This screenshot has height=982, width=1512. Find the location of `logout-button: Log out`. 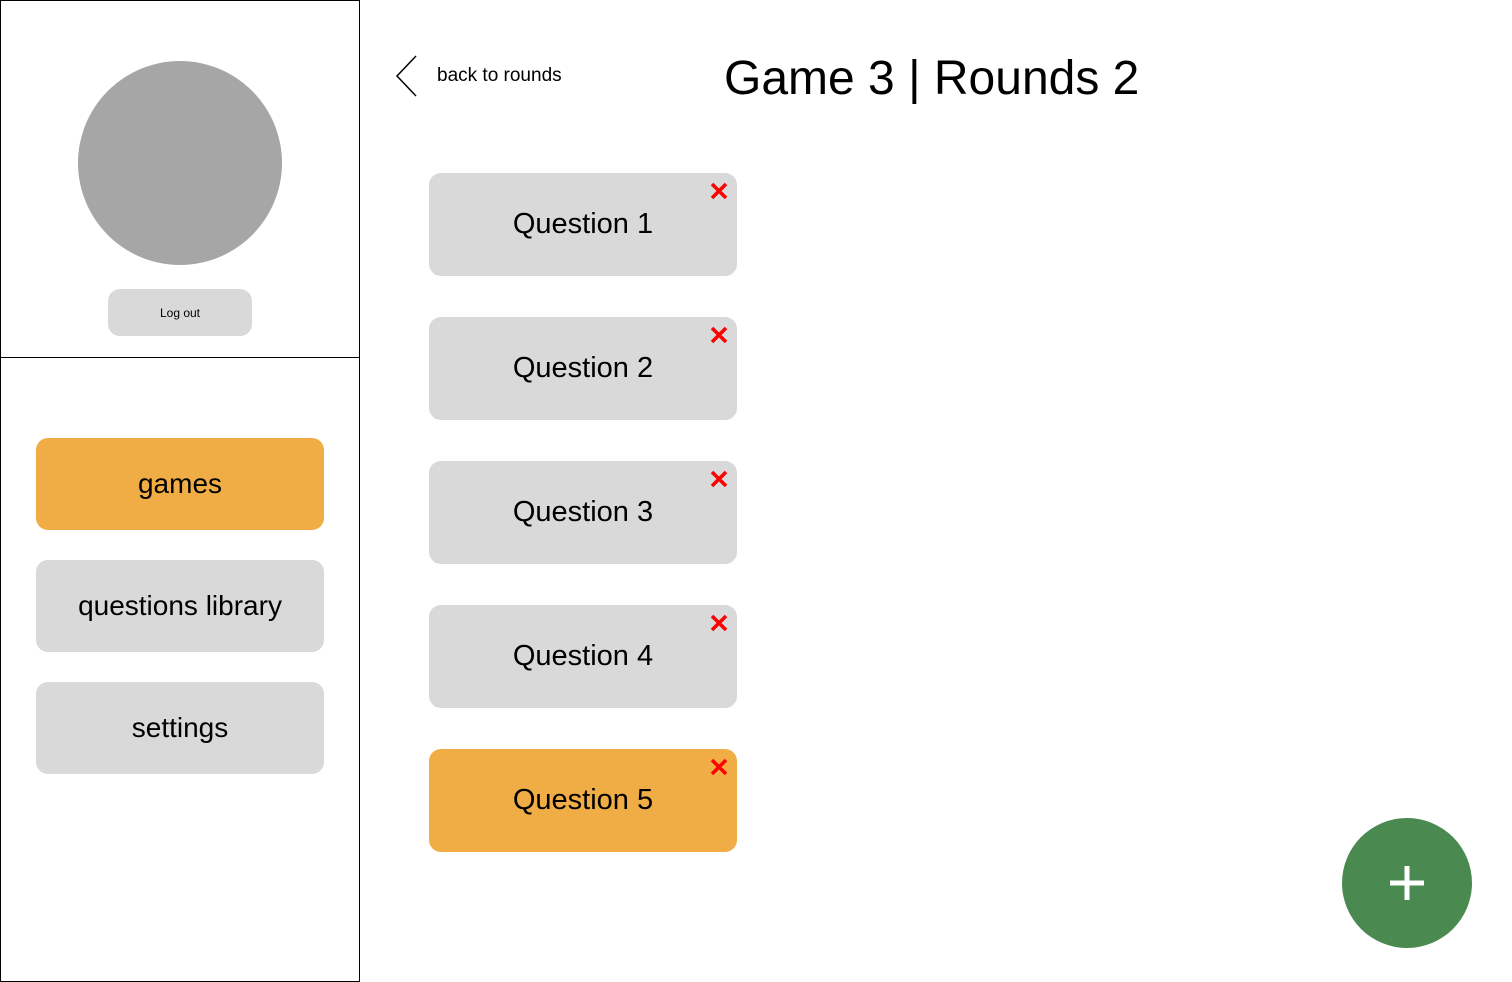

logout-button: Log out is located at coordinates (180, 312).